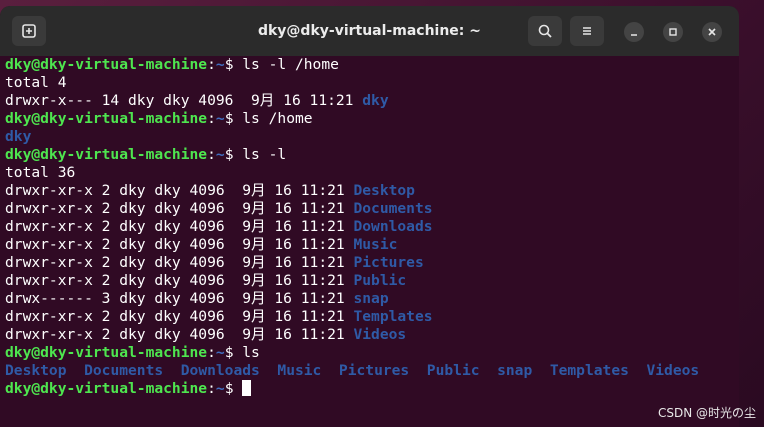  I want to click on search-icon, so click(545, 31).